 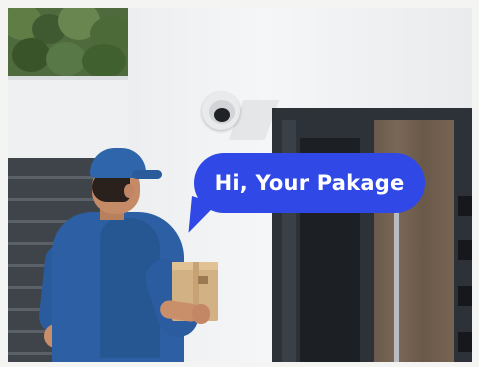 What do you see at coordinates (203, 280) in the screenshot?
I see `package-label` at bounding box center [203, 280].